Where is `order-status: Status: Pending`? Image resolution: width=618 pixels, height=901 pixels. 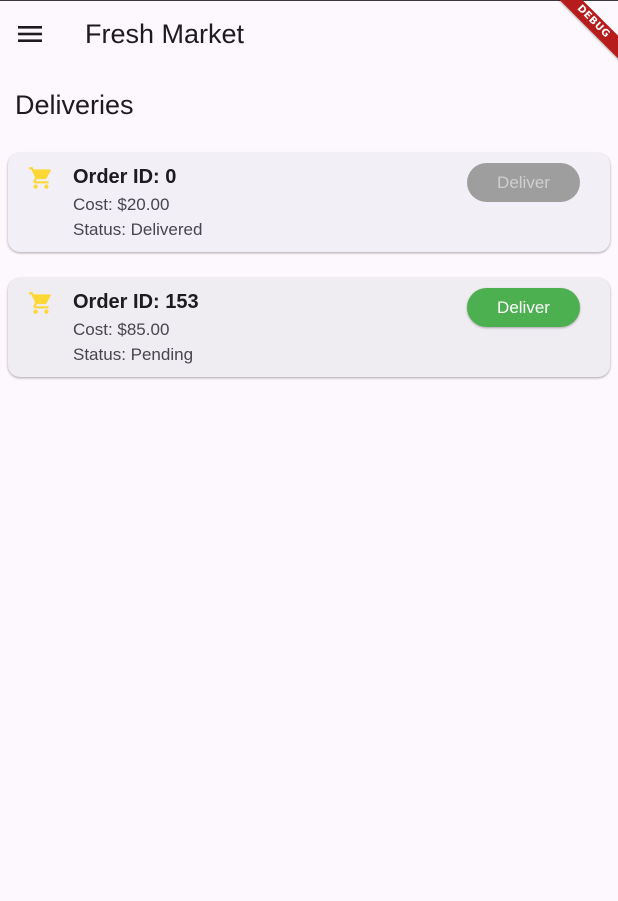 order-status: Status: Pending is located at coordinates (133, 354).